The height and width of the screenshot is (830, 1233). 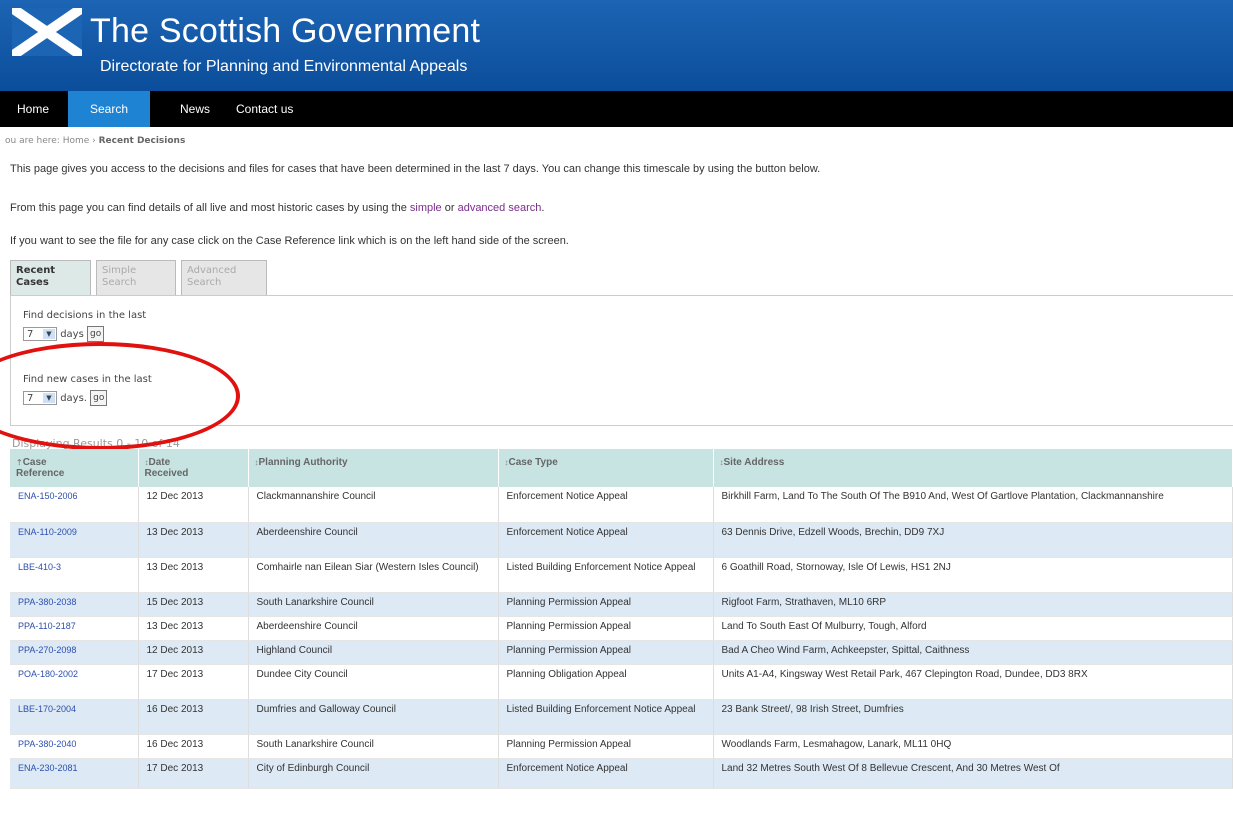 What do you see at coordinates (87, 379) in the screenshot?
I see `find-new-cases-label: Find new cases in the last` at bounding box center [87, 379].